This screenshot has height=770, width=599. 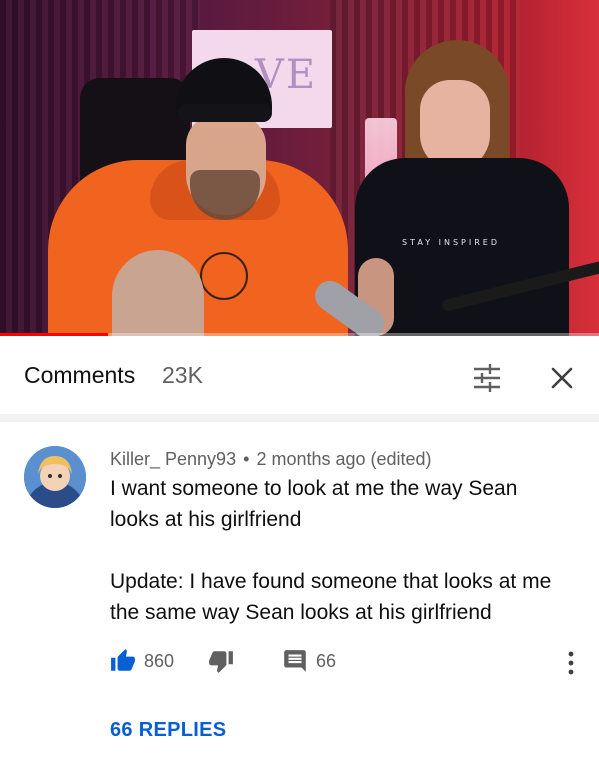 What do you see at coordinates (159, 661) in the screenshot?
I see `like-count: 860` at bounding box center [159, 661].